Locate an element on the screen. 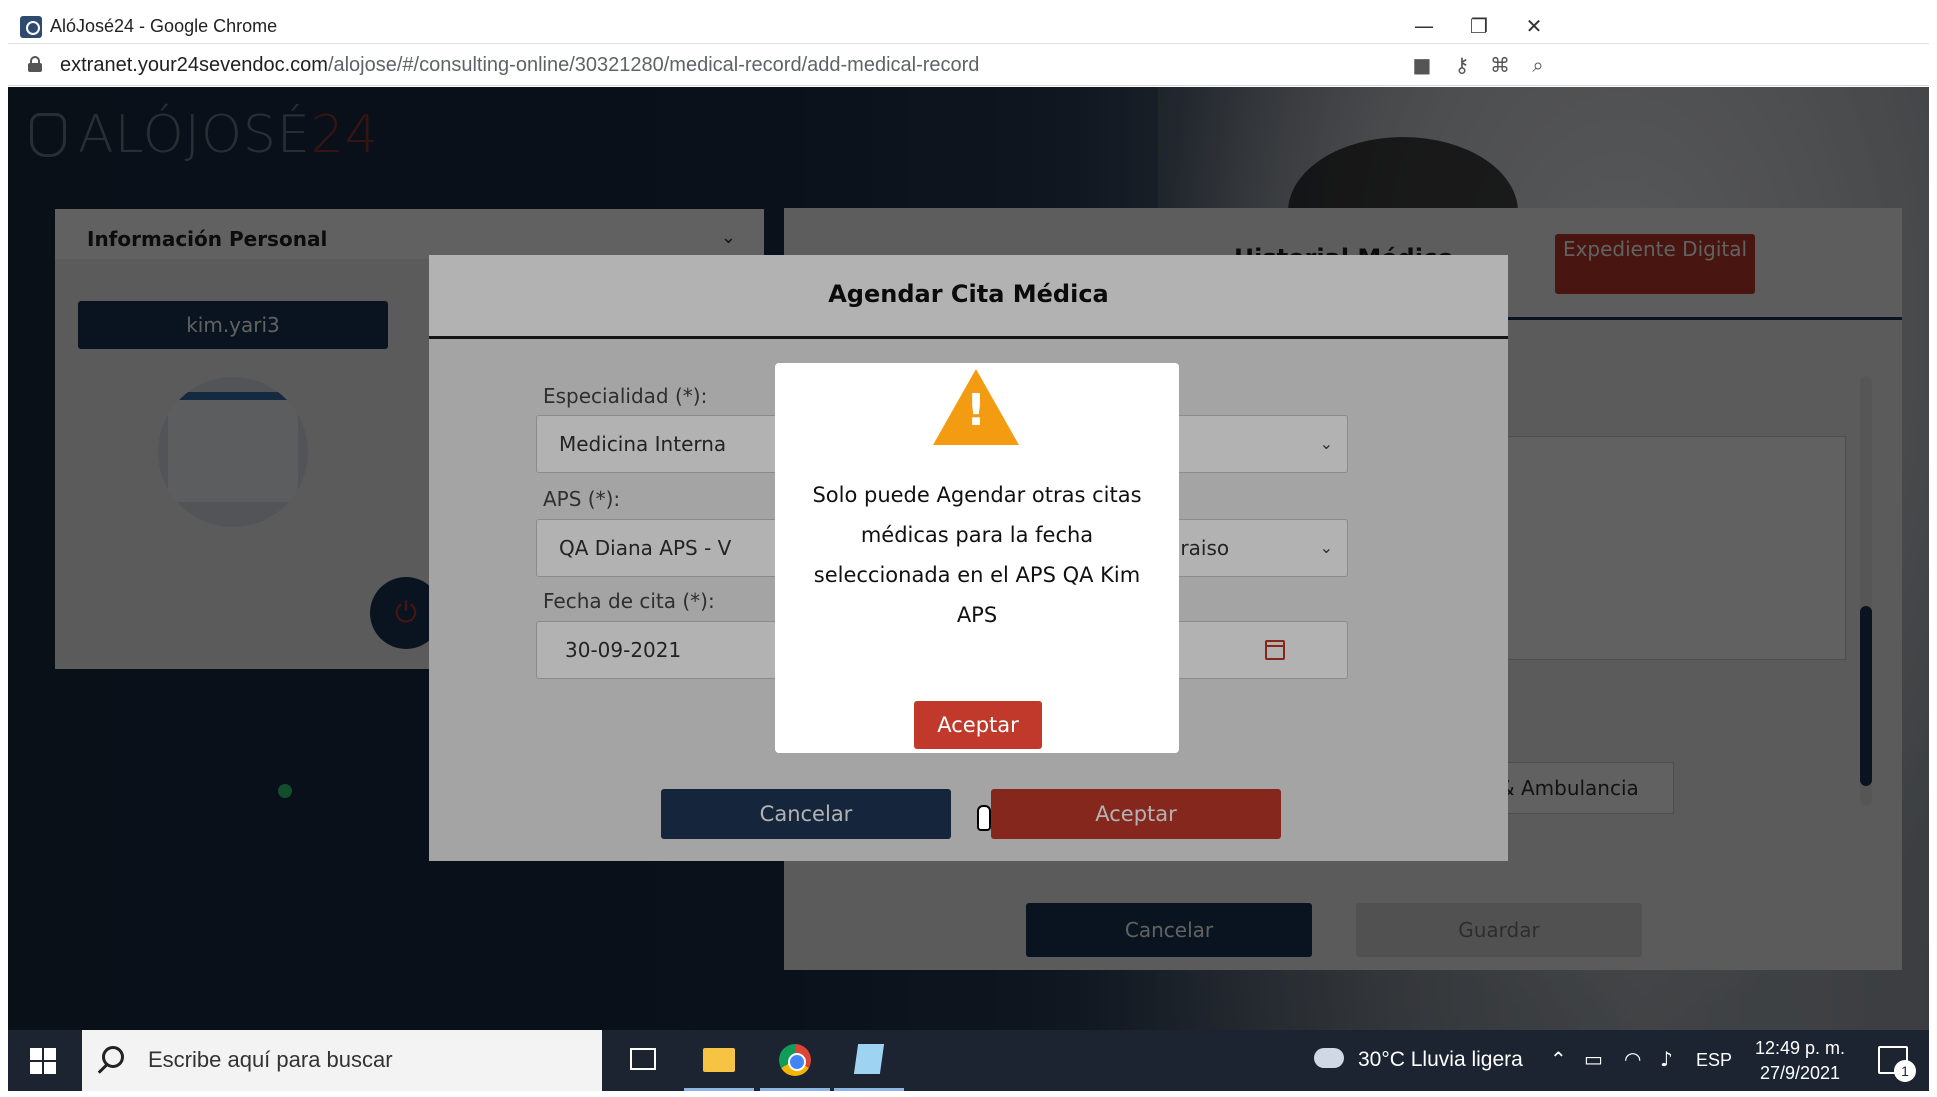  taskbar-search-box: Escribe aquí para buscar is located at coordinates (342, 1060).